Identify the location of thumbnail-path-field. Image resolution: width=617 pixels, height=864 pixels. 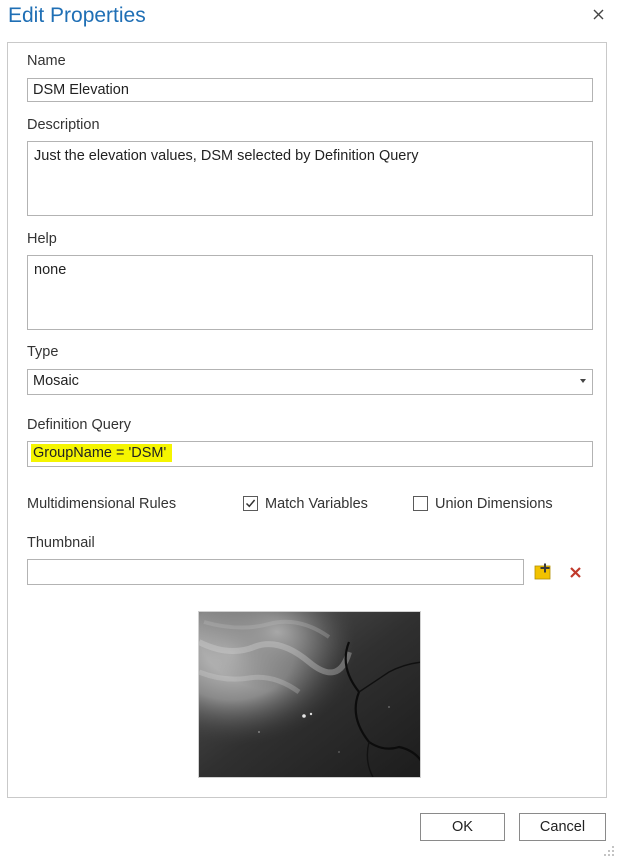
(275, 572).